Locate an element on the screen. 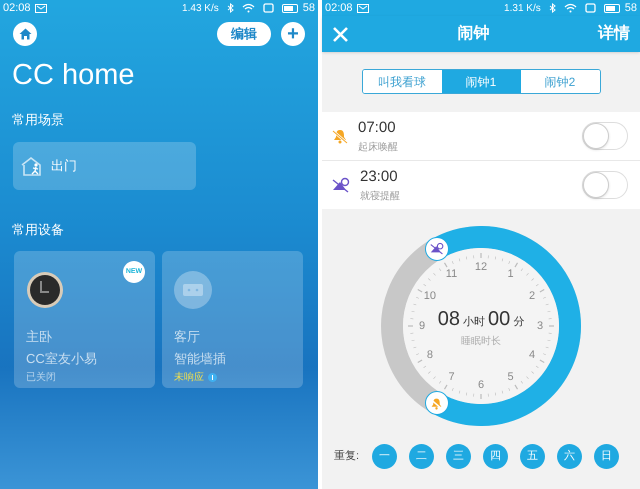 The image size is (640, 489). section-heading: 常用场景 is located at coordinates (38, 120).